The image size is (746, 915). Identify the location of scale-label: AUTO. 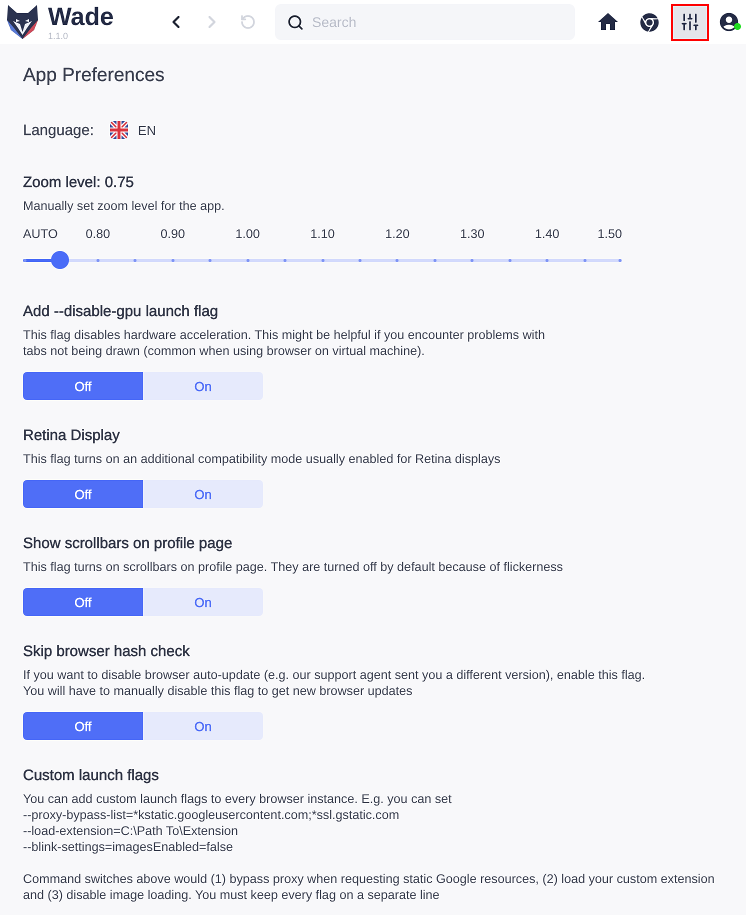
(40, 234).